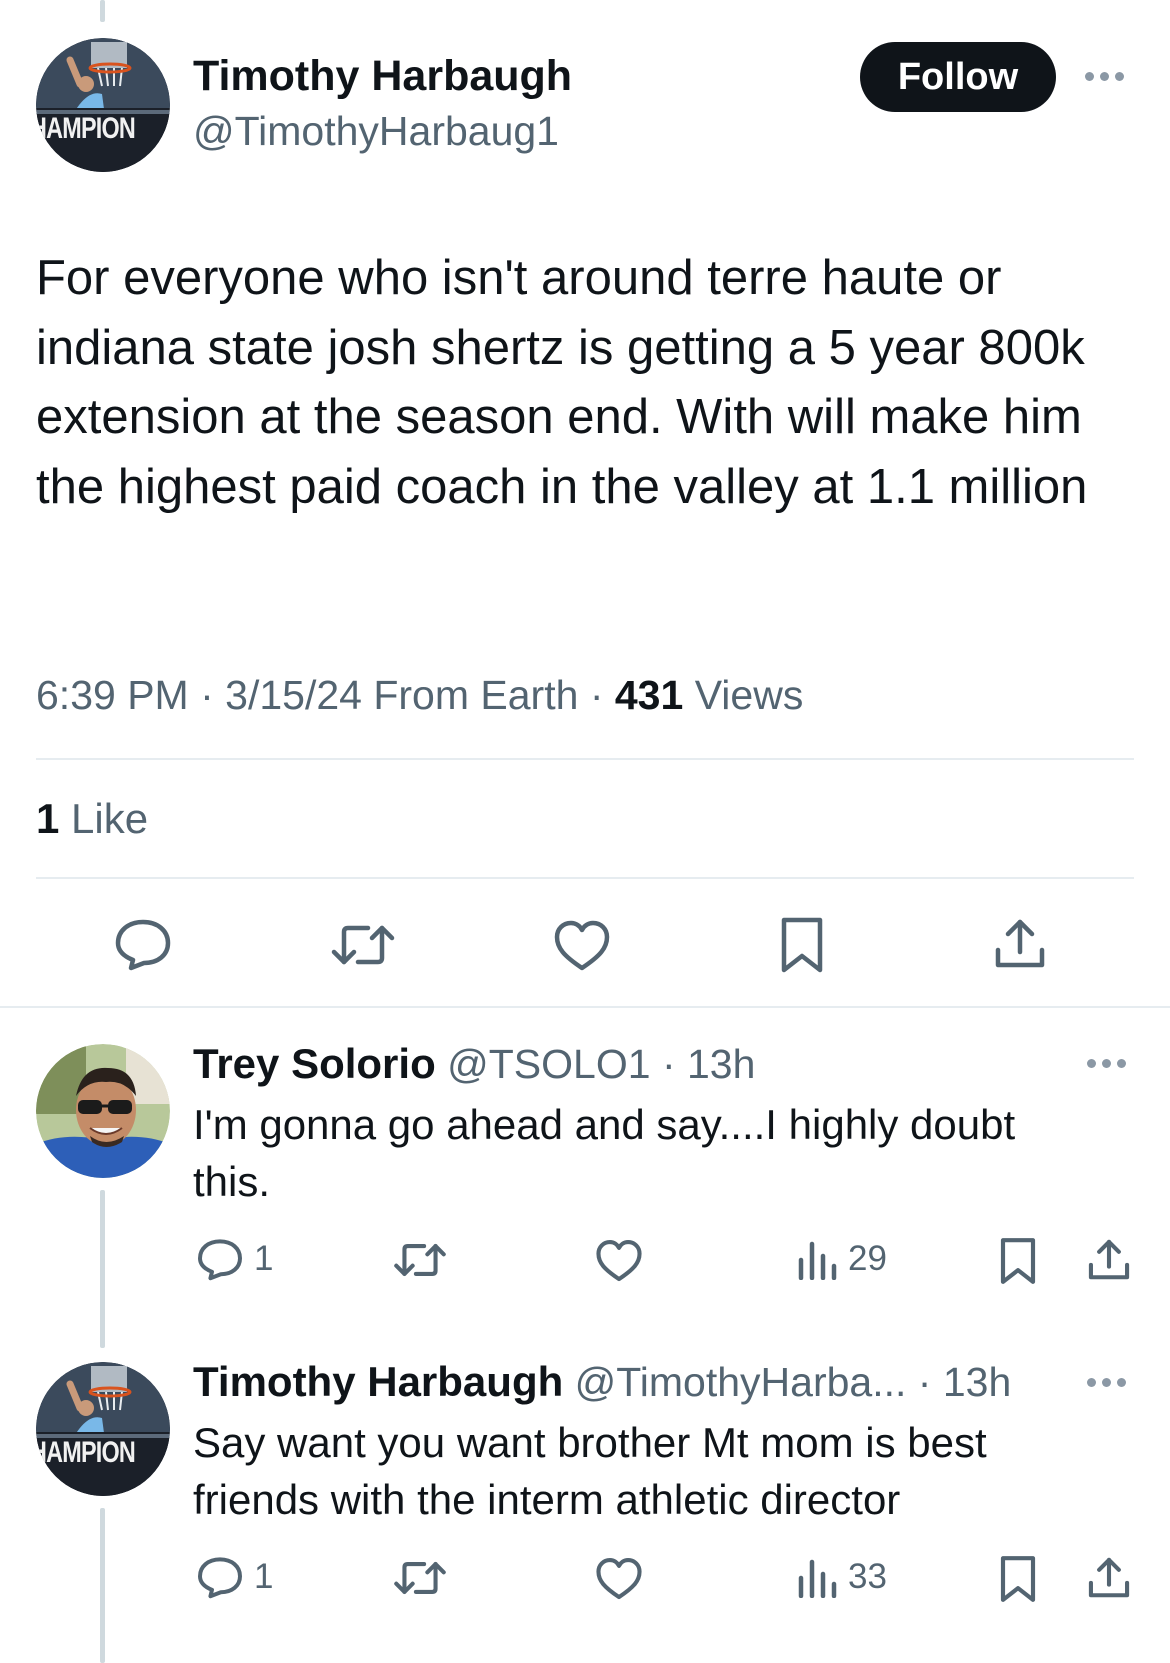 The width and height of the screenshot is (1170, 1663). Describe the element at coordinates (103, 1111) in the screenshot. I see `reply-avatar` at that location.